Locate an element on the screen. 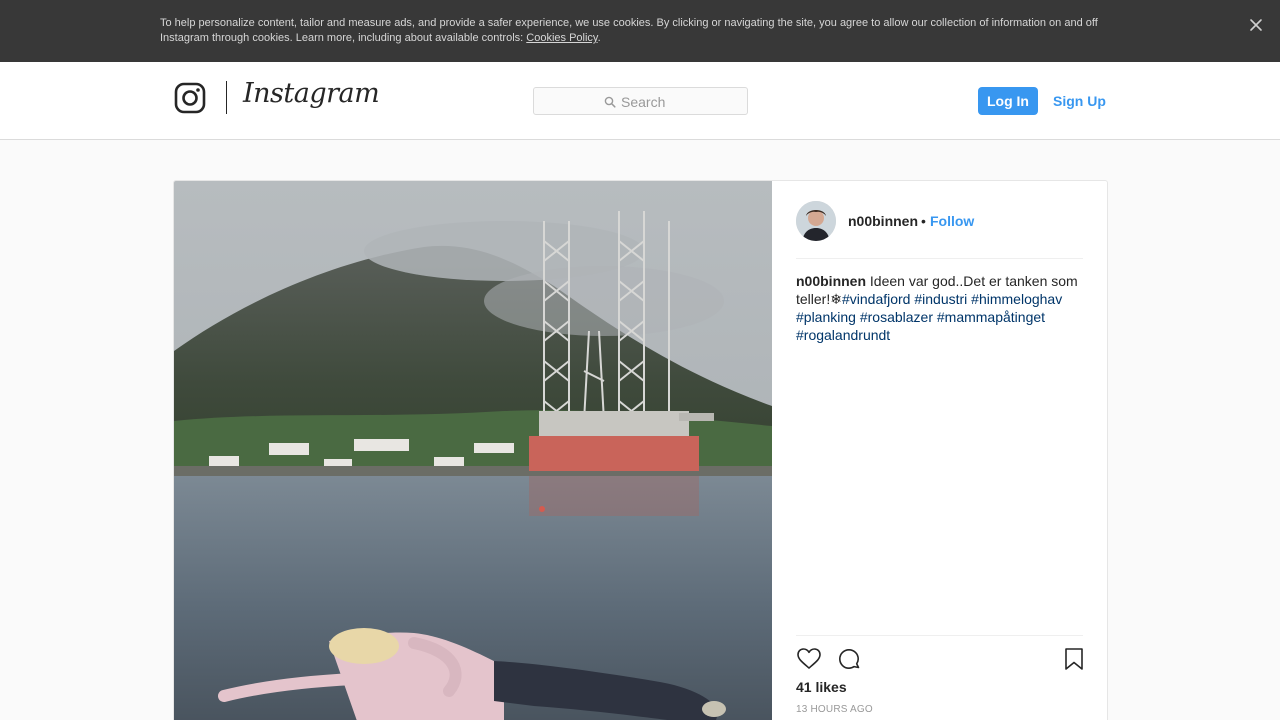  login-button: Log In is located at coordinates (1008, 101).